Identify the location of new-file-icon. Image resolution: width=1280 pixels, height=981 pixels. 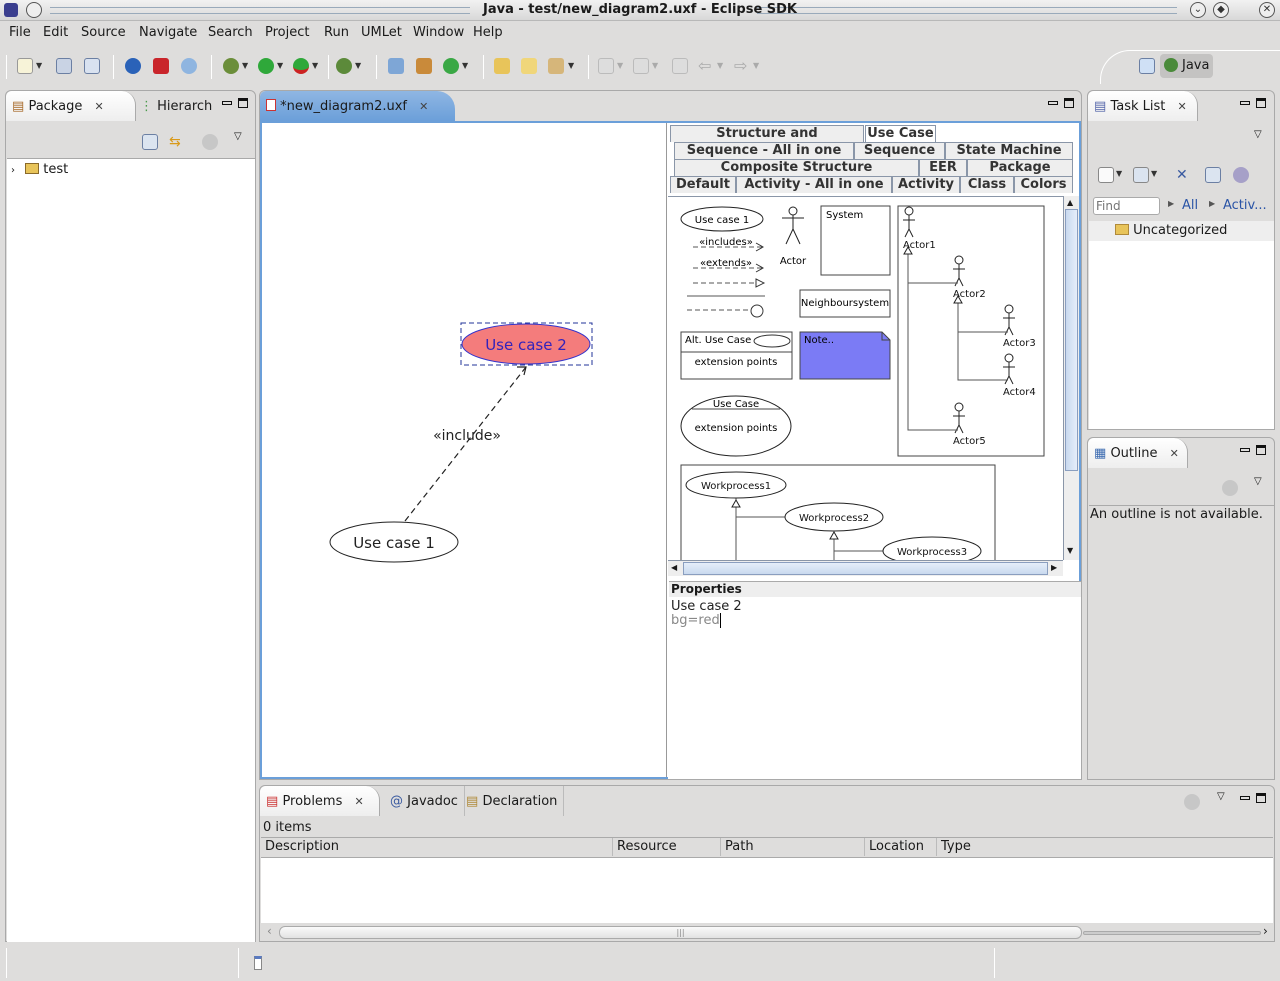
(25, 66).